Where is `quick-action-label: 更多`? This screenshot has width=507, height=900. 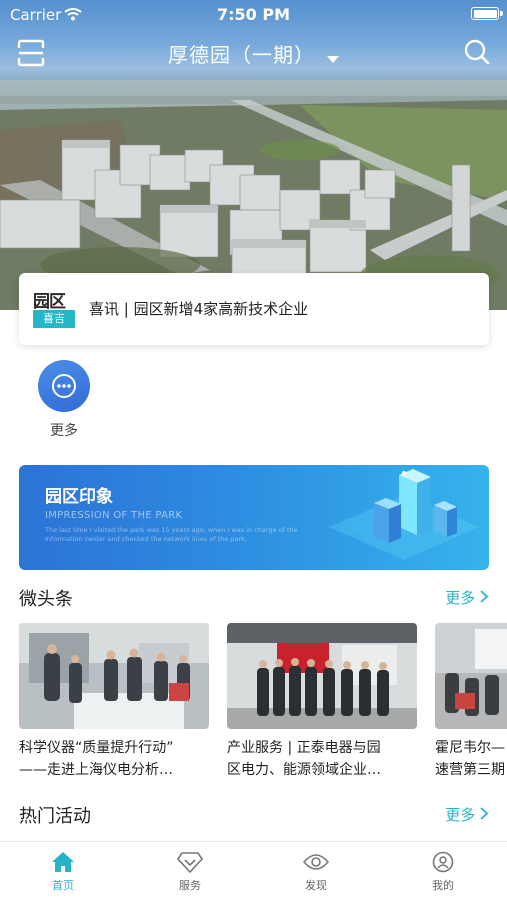 quick-action-label: 更多 is located at coordinates (64, 431).